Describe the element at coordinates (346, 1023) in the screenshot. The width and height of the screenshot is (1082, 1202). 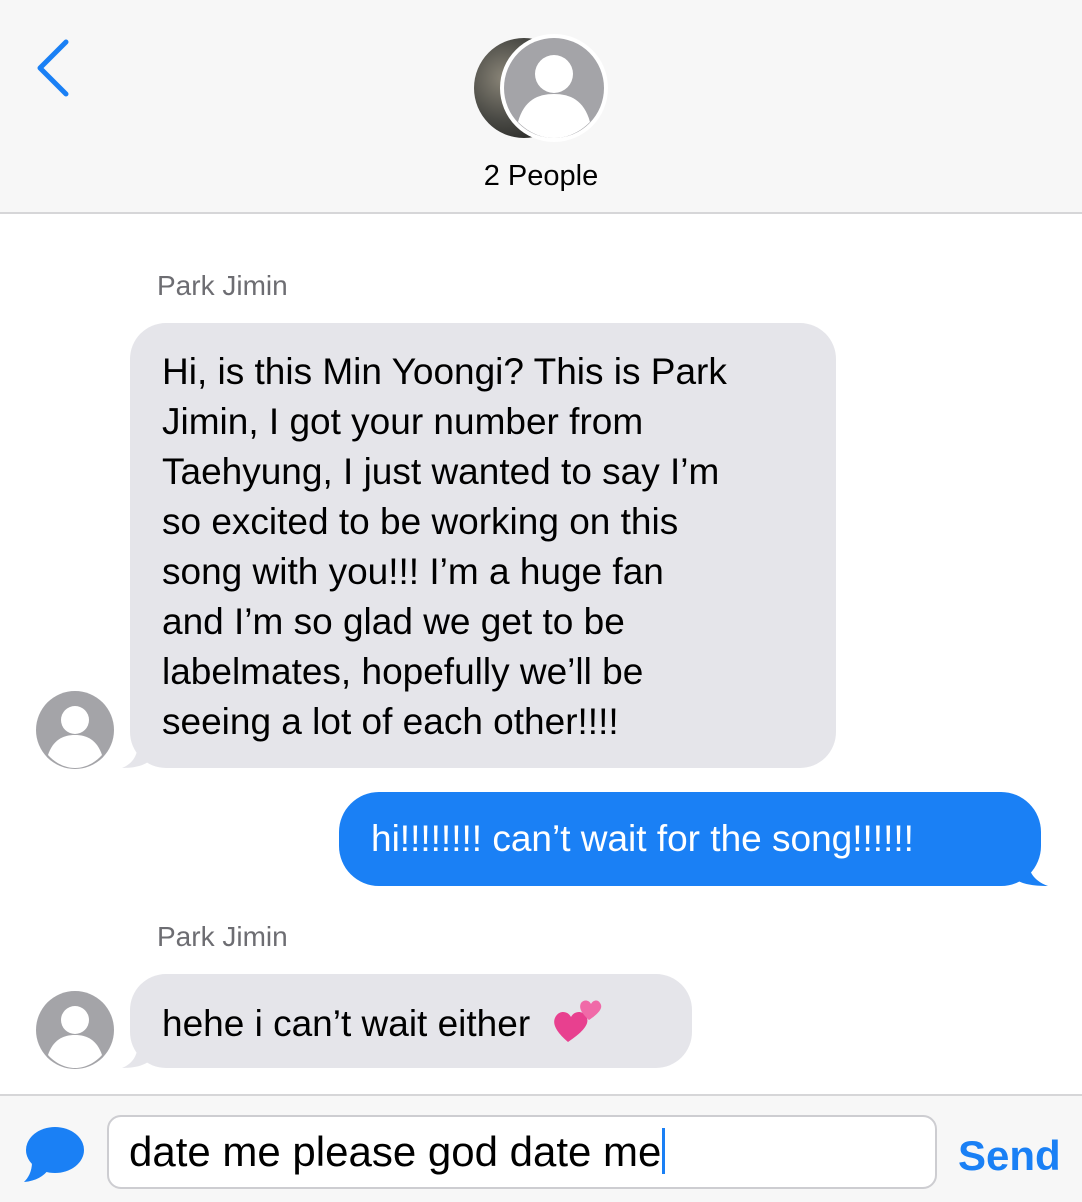
I see `message-text: hehe i can’t wait either` at that location.